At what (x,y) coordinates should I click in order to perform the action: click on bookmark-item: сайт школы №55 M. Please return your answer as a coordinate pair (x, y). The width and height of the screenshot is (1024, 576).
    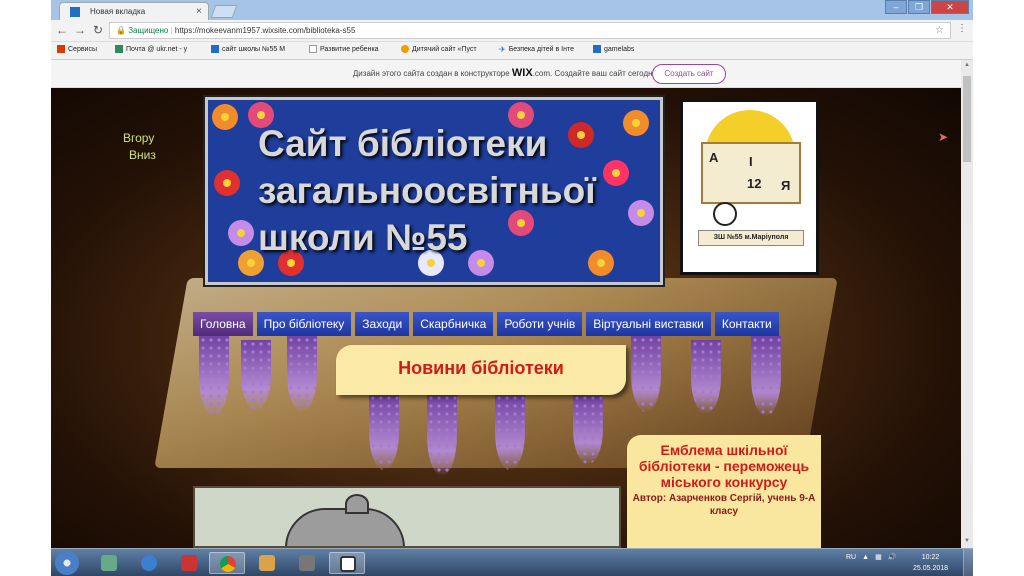
    Looking at the image, I should click on (248, 49).